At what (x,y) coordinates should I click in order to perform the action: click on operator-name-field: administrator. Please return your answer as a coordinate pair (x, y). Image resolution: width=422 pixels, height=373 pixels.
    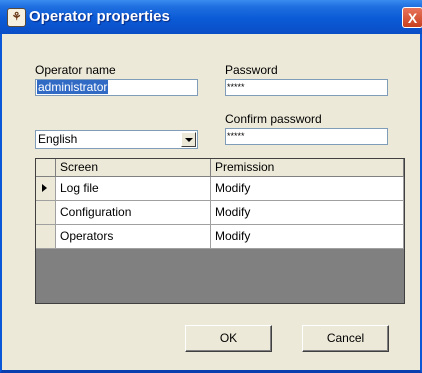
    Looking at the image, I should click on (116, 87).